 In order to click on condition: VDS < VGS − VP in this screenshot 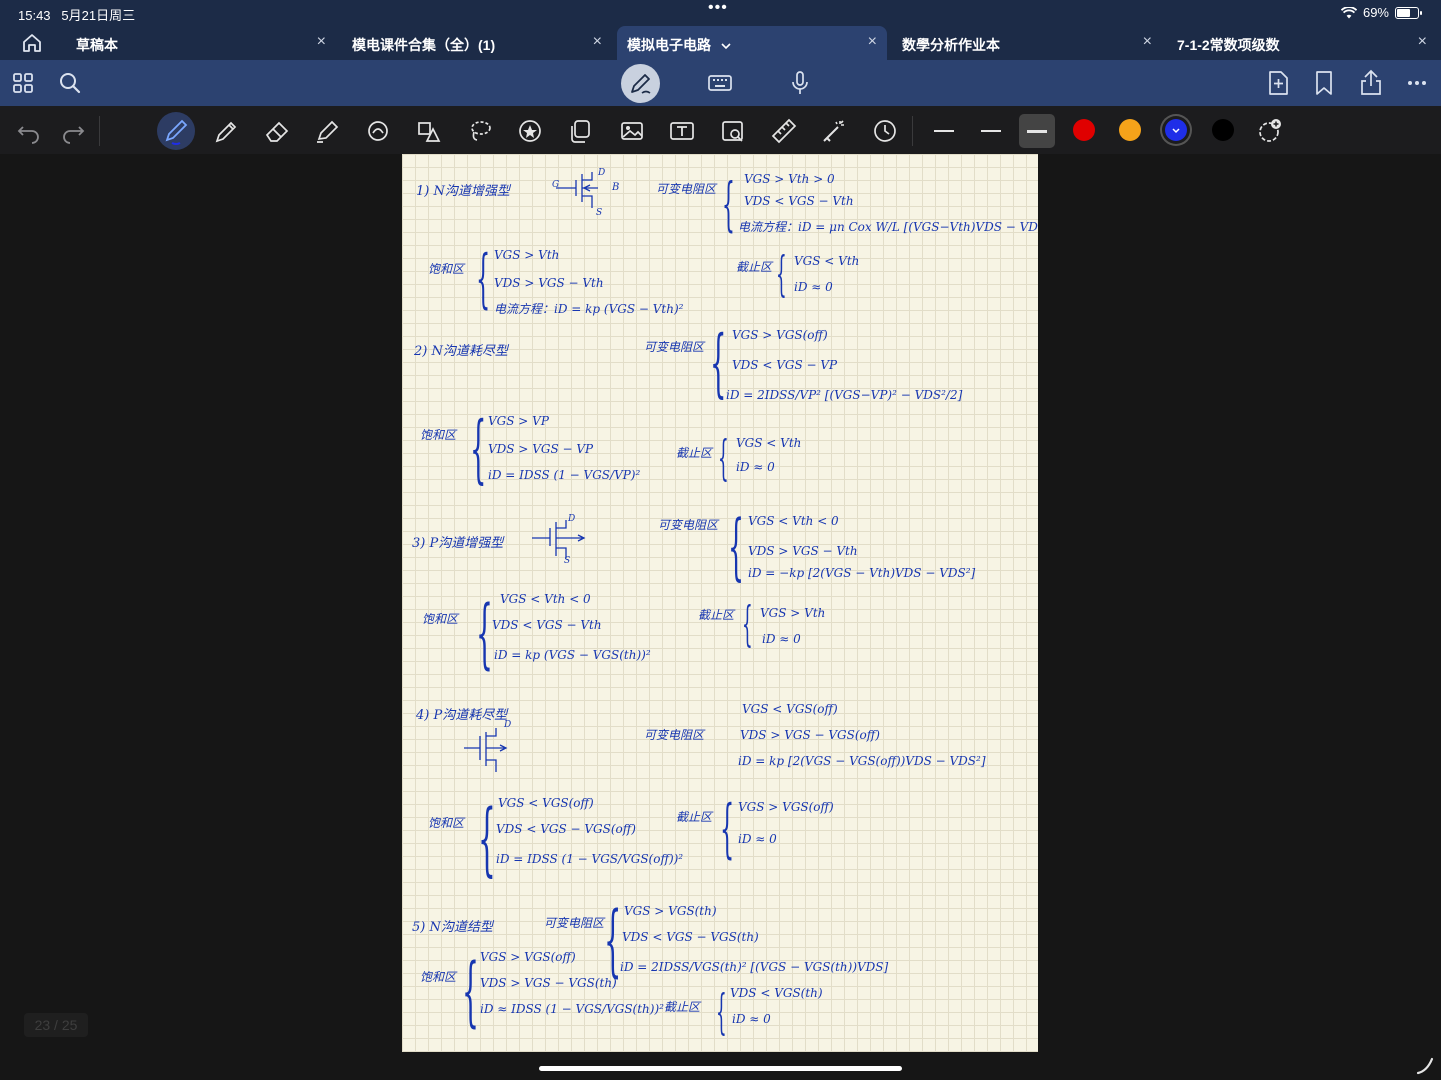, I will do `click(785, 365)`.